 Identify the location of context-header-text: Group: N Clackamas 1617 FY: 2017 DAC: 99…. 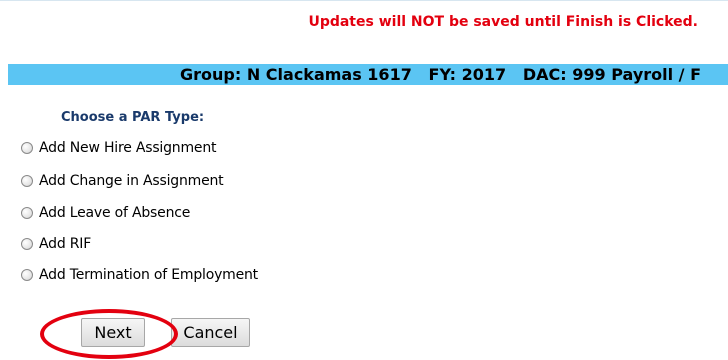
(441, 74).